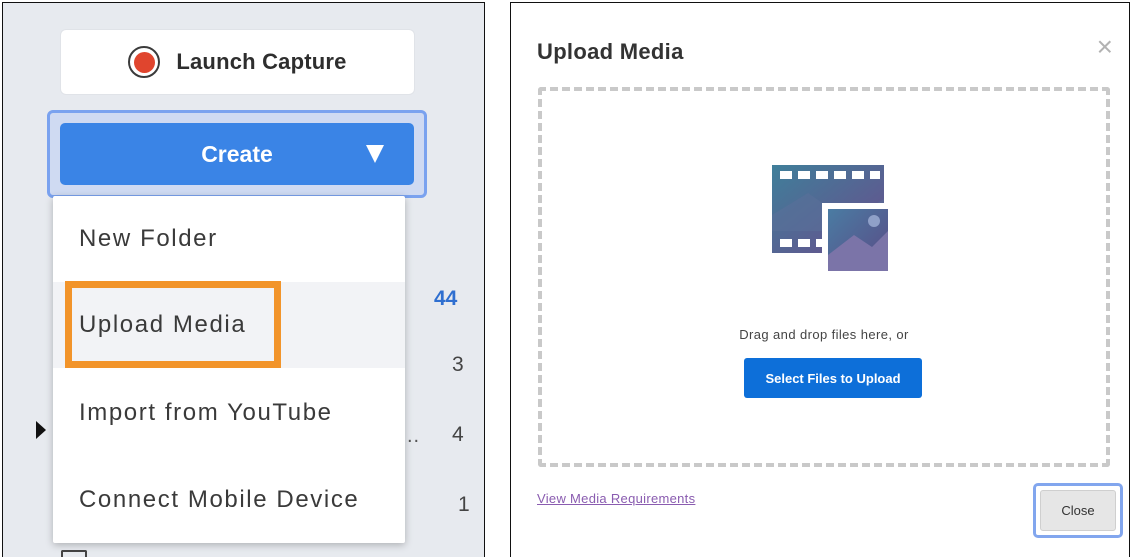 The width and height of the screenshot is (1132, 559). What do you see at coordinates (375, 154) in the screenshot?
I see `caret-down-icon` at bounding box center [375, 154].